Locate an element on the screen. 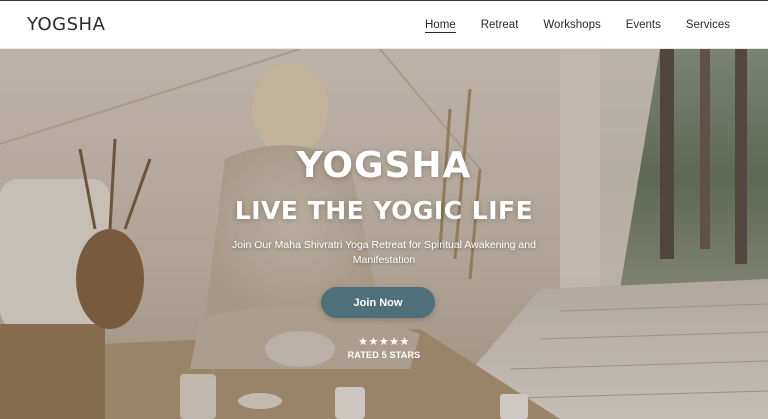 The image size is (768, 419). hero-subtitle: LIVE THE YOGIC LIFE is located at coordinates (384, 210).